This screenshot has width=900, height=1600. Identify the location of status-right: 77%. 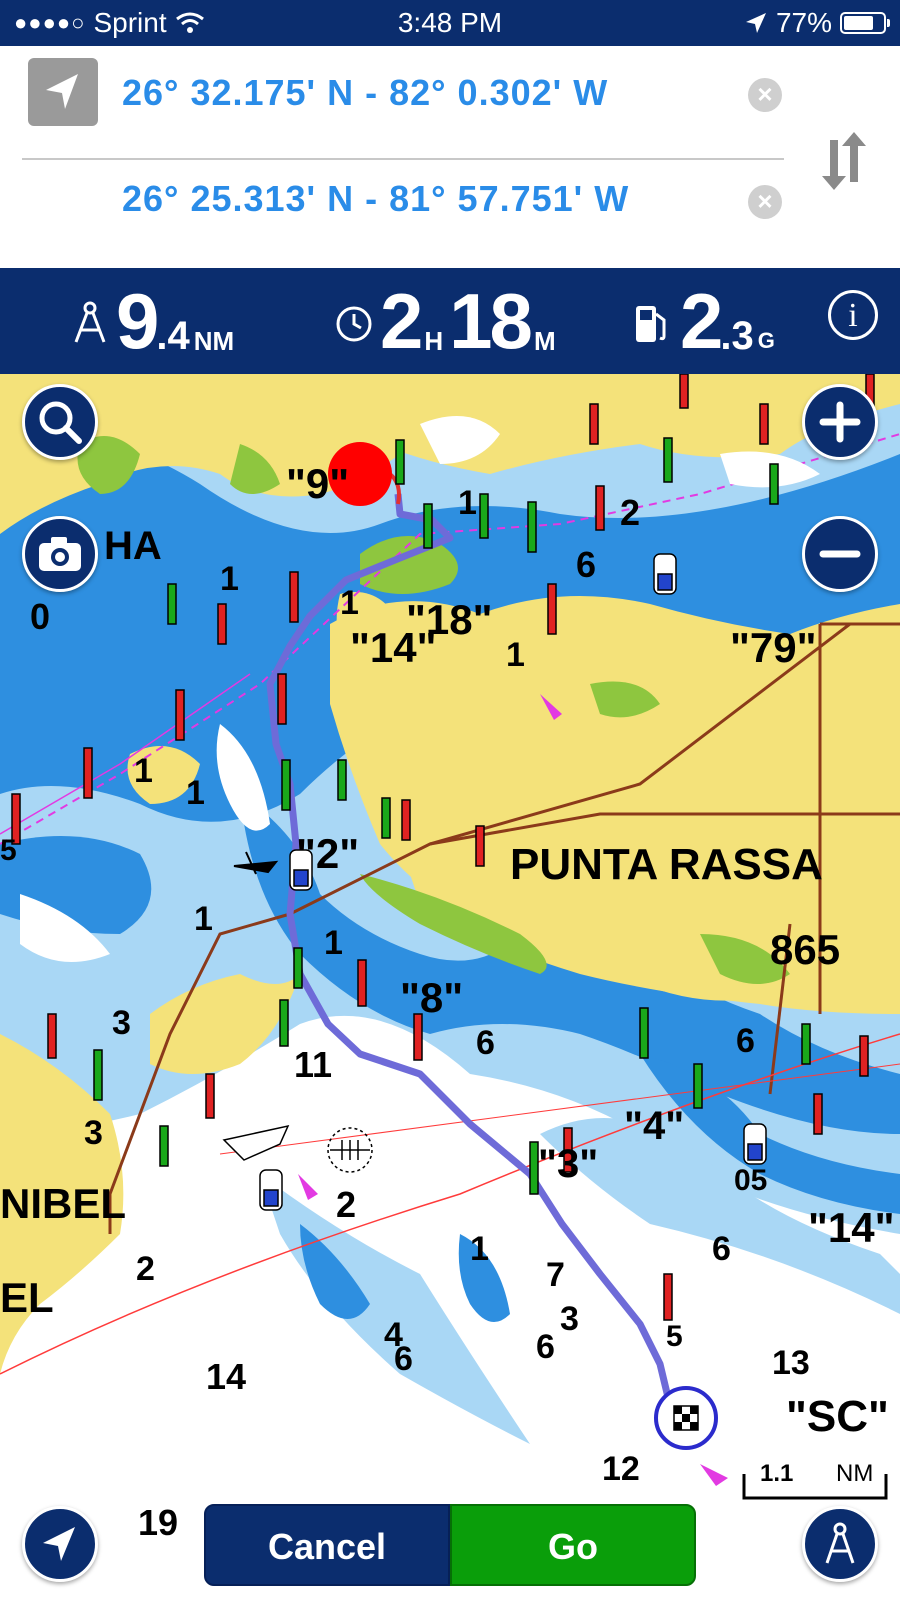
(817, 23).